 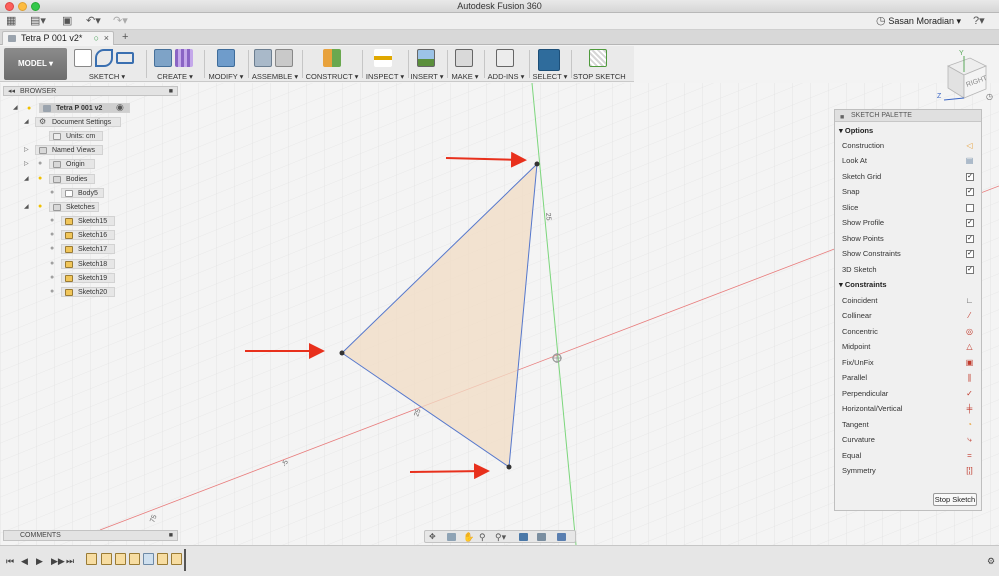 What do you see at coordinates (26, 207) in the screenshot?
I see `expand-sketches-icon: ◢` at bounding box center [26, 207].